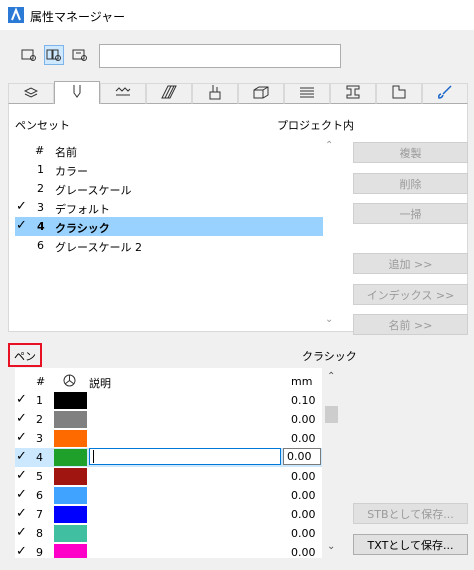  I want to click on scrollbar-thumb, so click(331, 414).